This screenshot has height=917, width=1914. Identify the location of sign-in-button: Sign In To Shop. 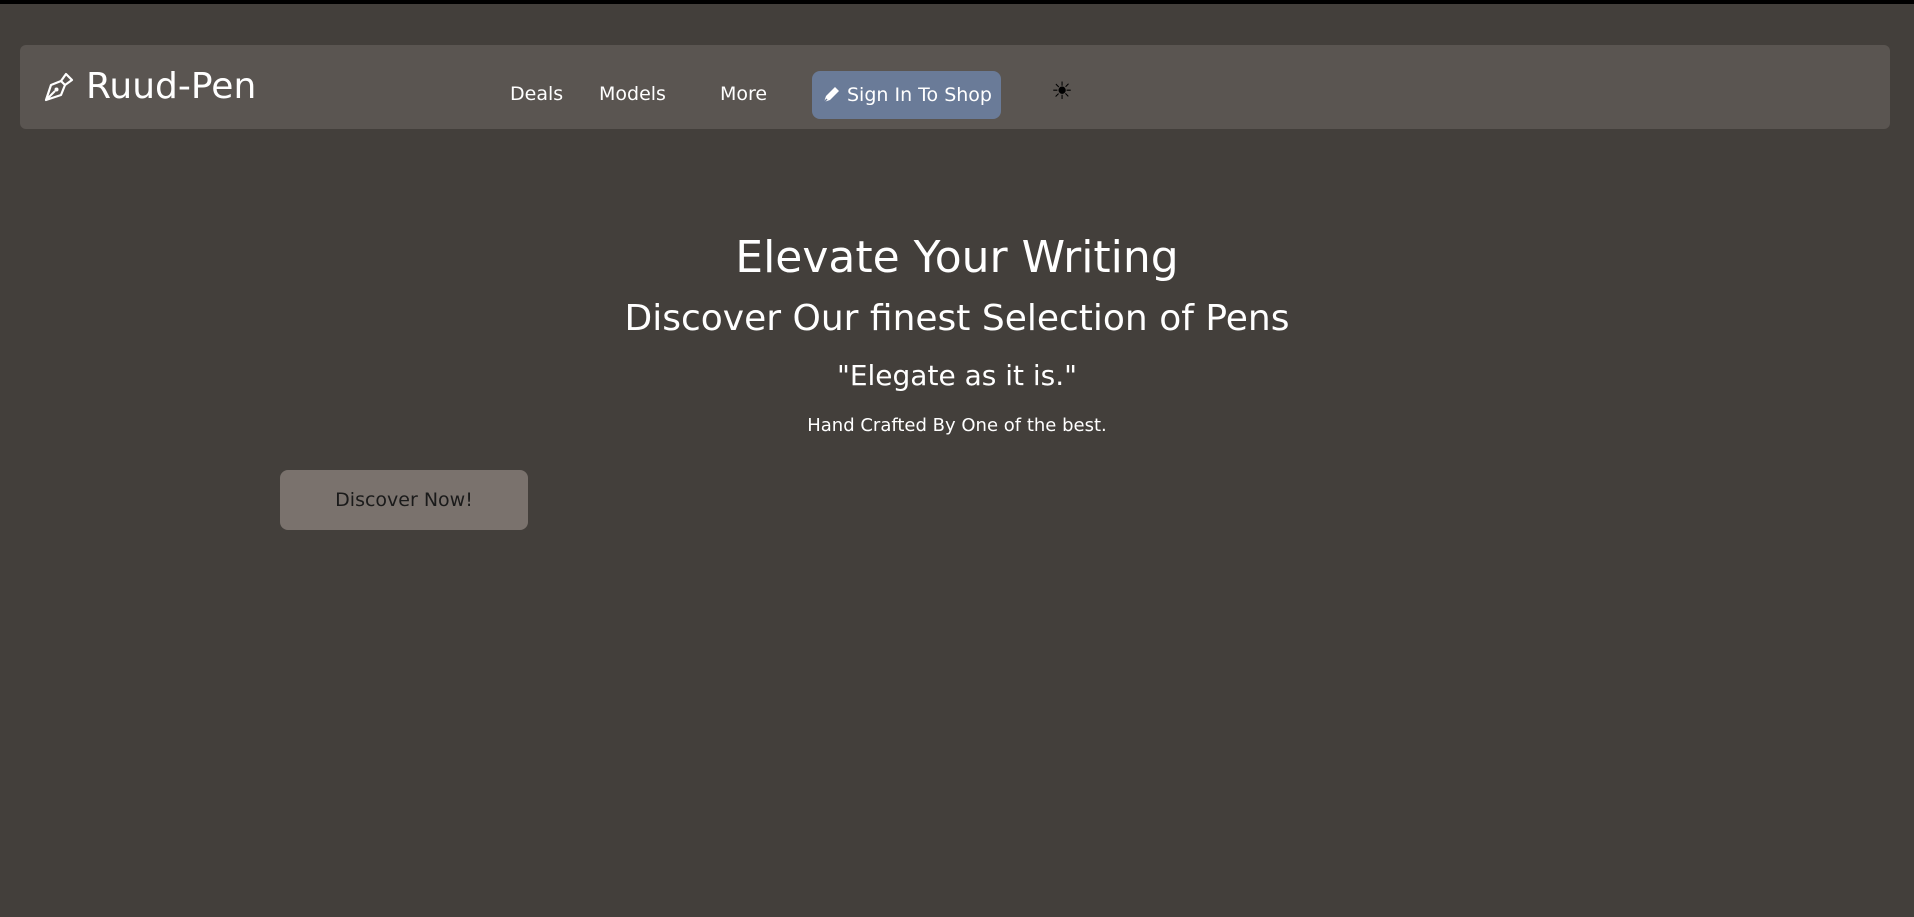
(906, 95).